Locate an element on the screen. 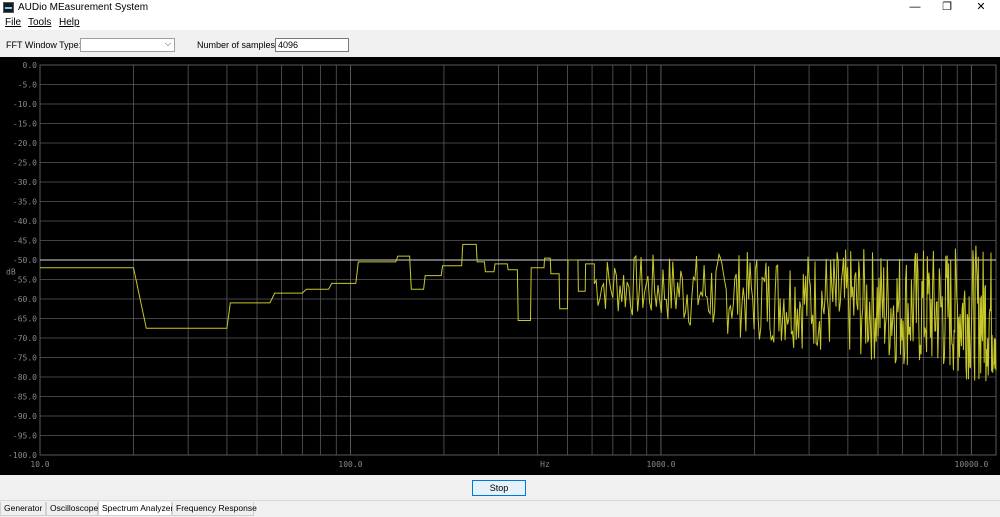 The image size is (1000, 517). menu-file: File is located at coordinates (13, 22).